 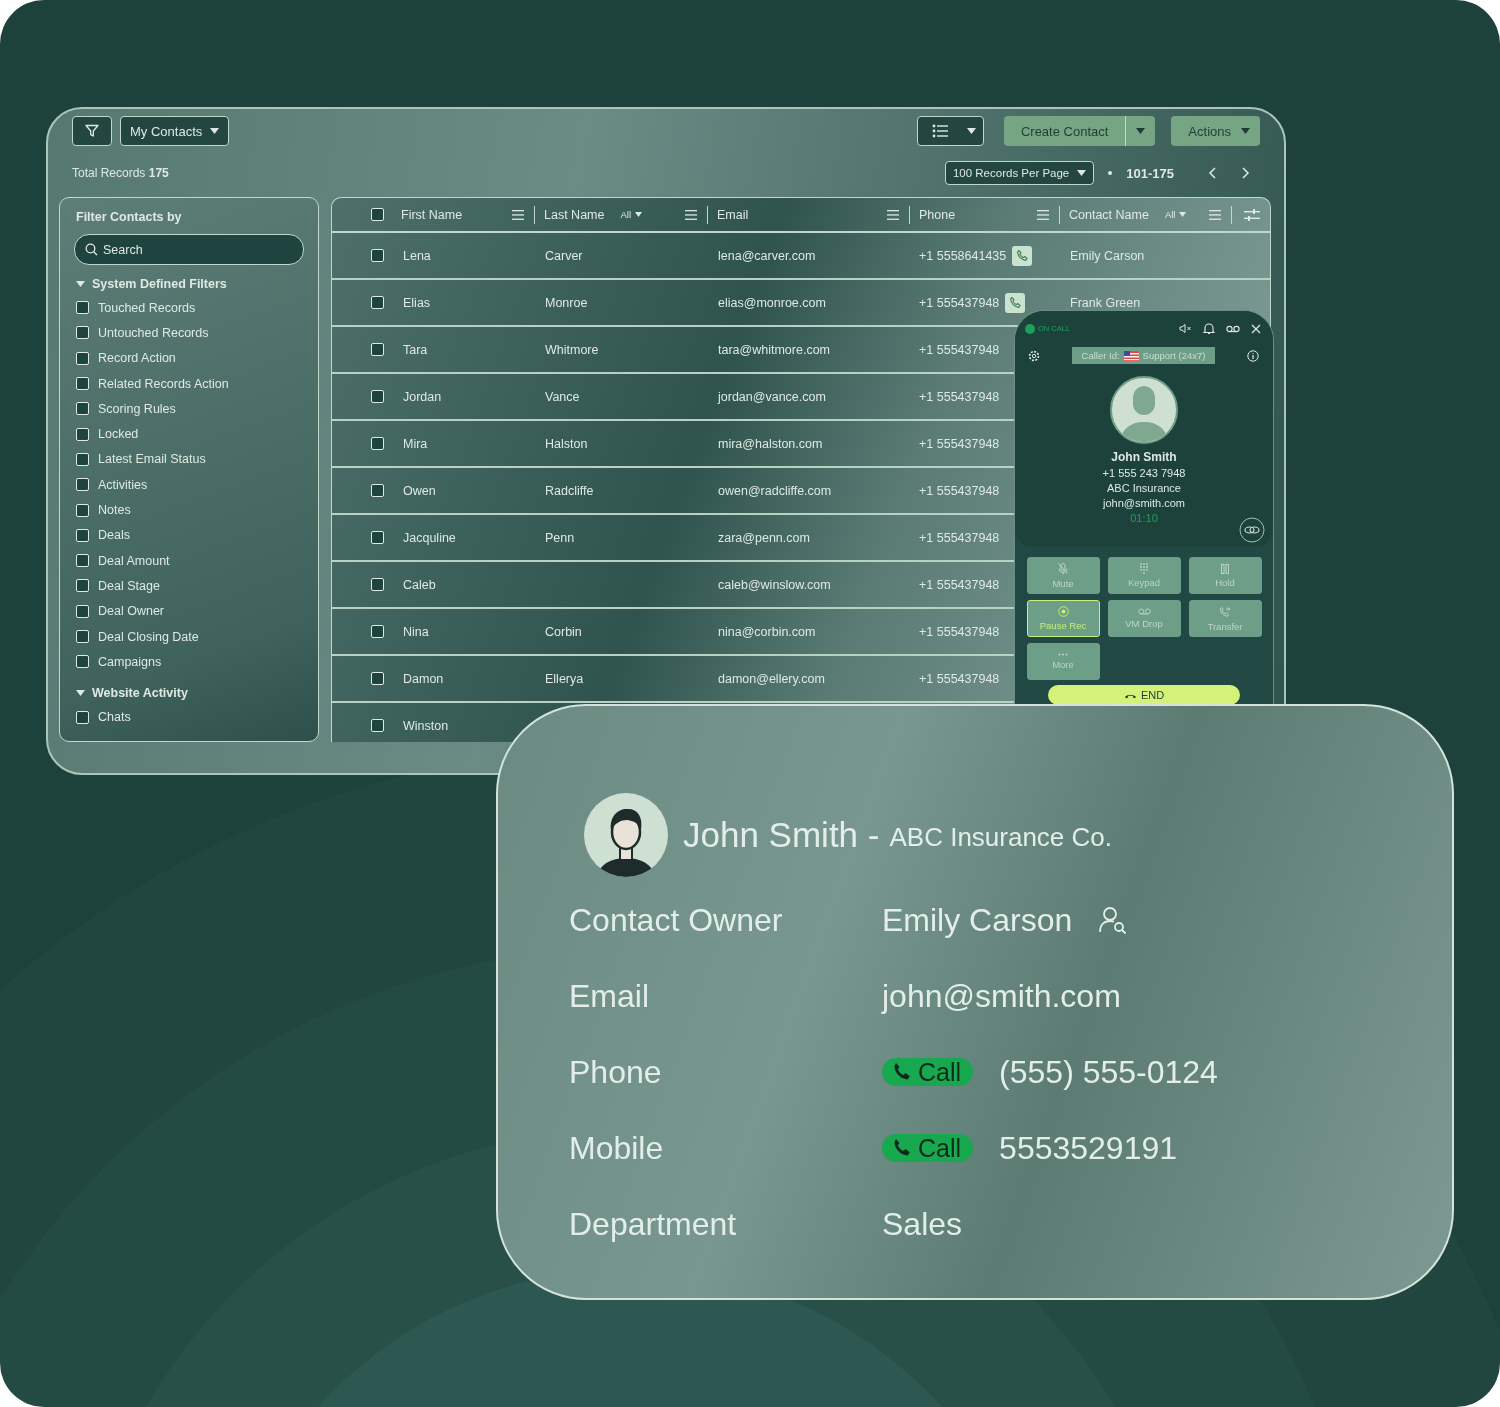 What do you see at coordinates (1108, 1072) in the screenshot?
I see `field-value: (555) 555-0124` at bounding box center [1108, 1072].